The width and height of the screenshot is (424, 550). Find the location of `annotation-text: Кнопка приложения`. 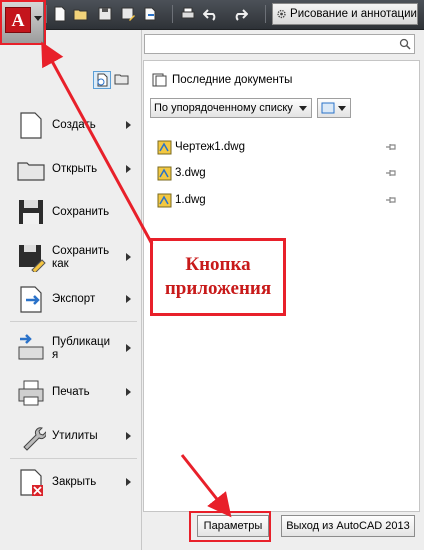

annotation-text: Кнопка приложения is located at coordinates (218, 276).